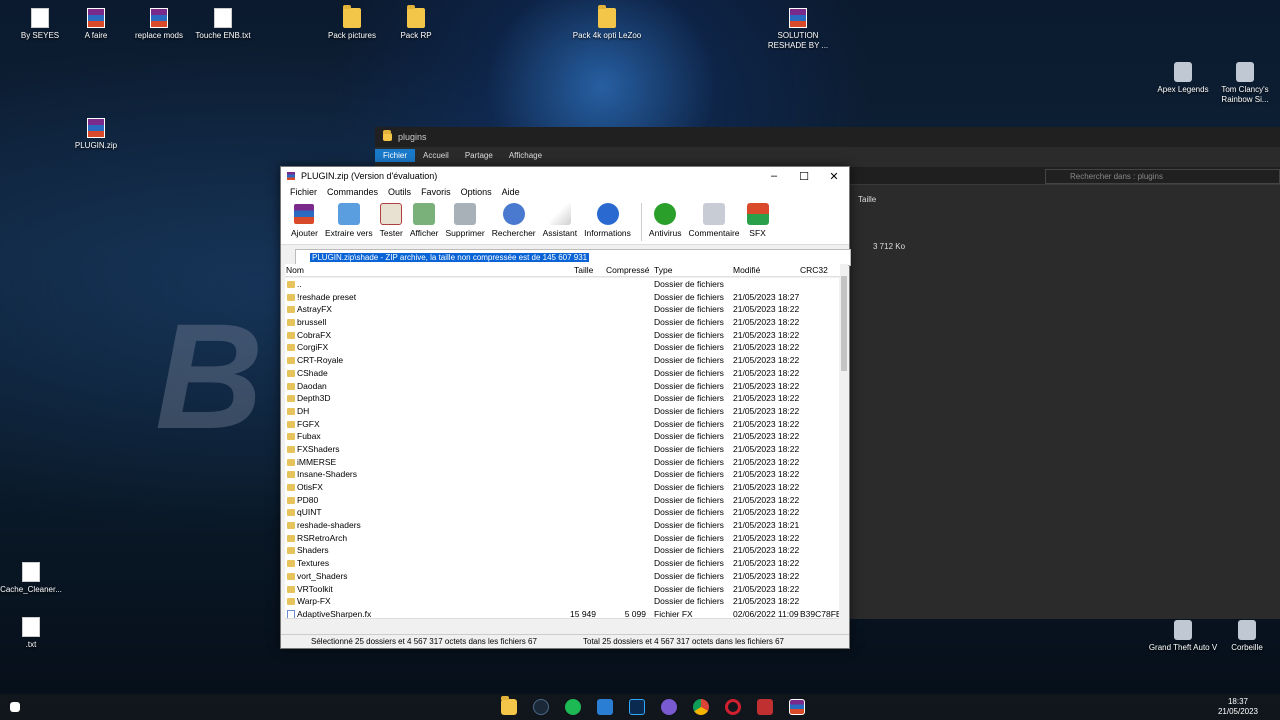  Describe the element at coordinates (1238, 707) in the screenshot. I see `taskbar-clock: 18:37 21/05/2023` at that location.